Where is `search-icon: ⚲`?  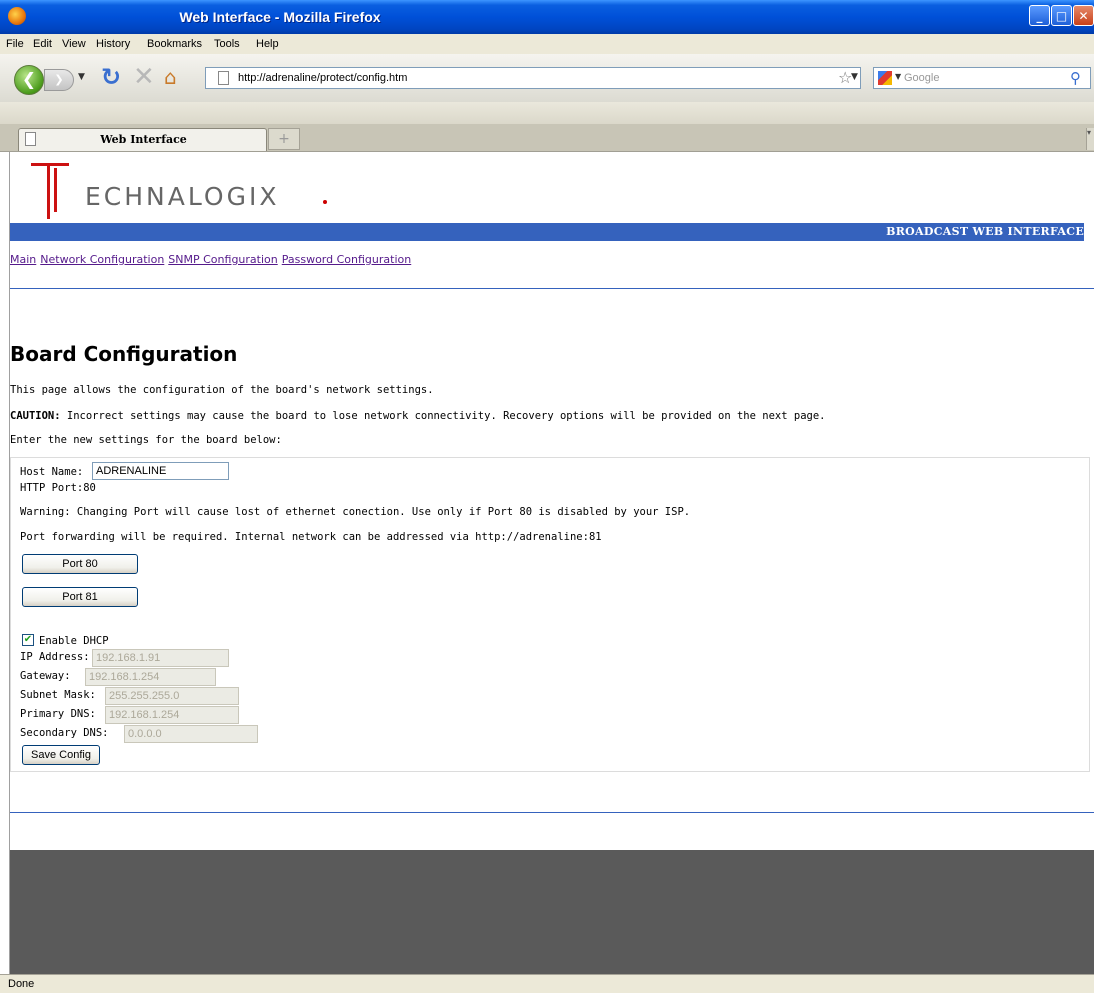
search-icon: ⚲ is located at coordinates (1075, 78).